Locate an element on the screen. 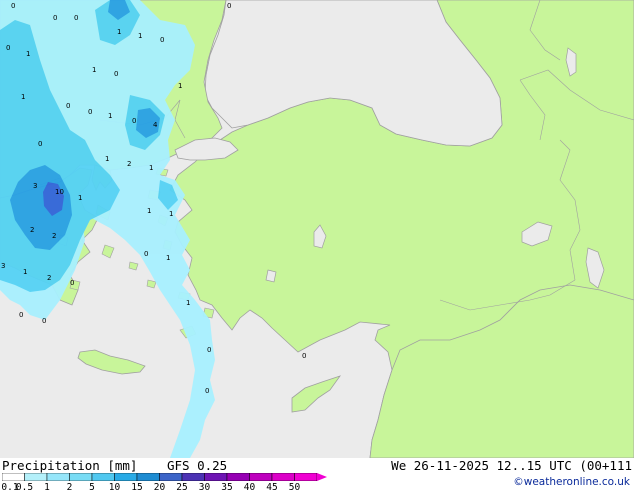 This screenshot has width=634, height=493. colorbar-tick-label: 2 is located at coordinates (69, 487).